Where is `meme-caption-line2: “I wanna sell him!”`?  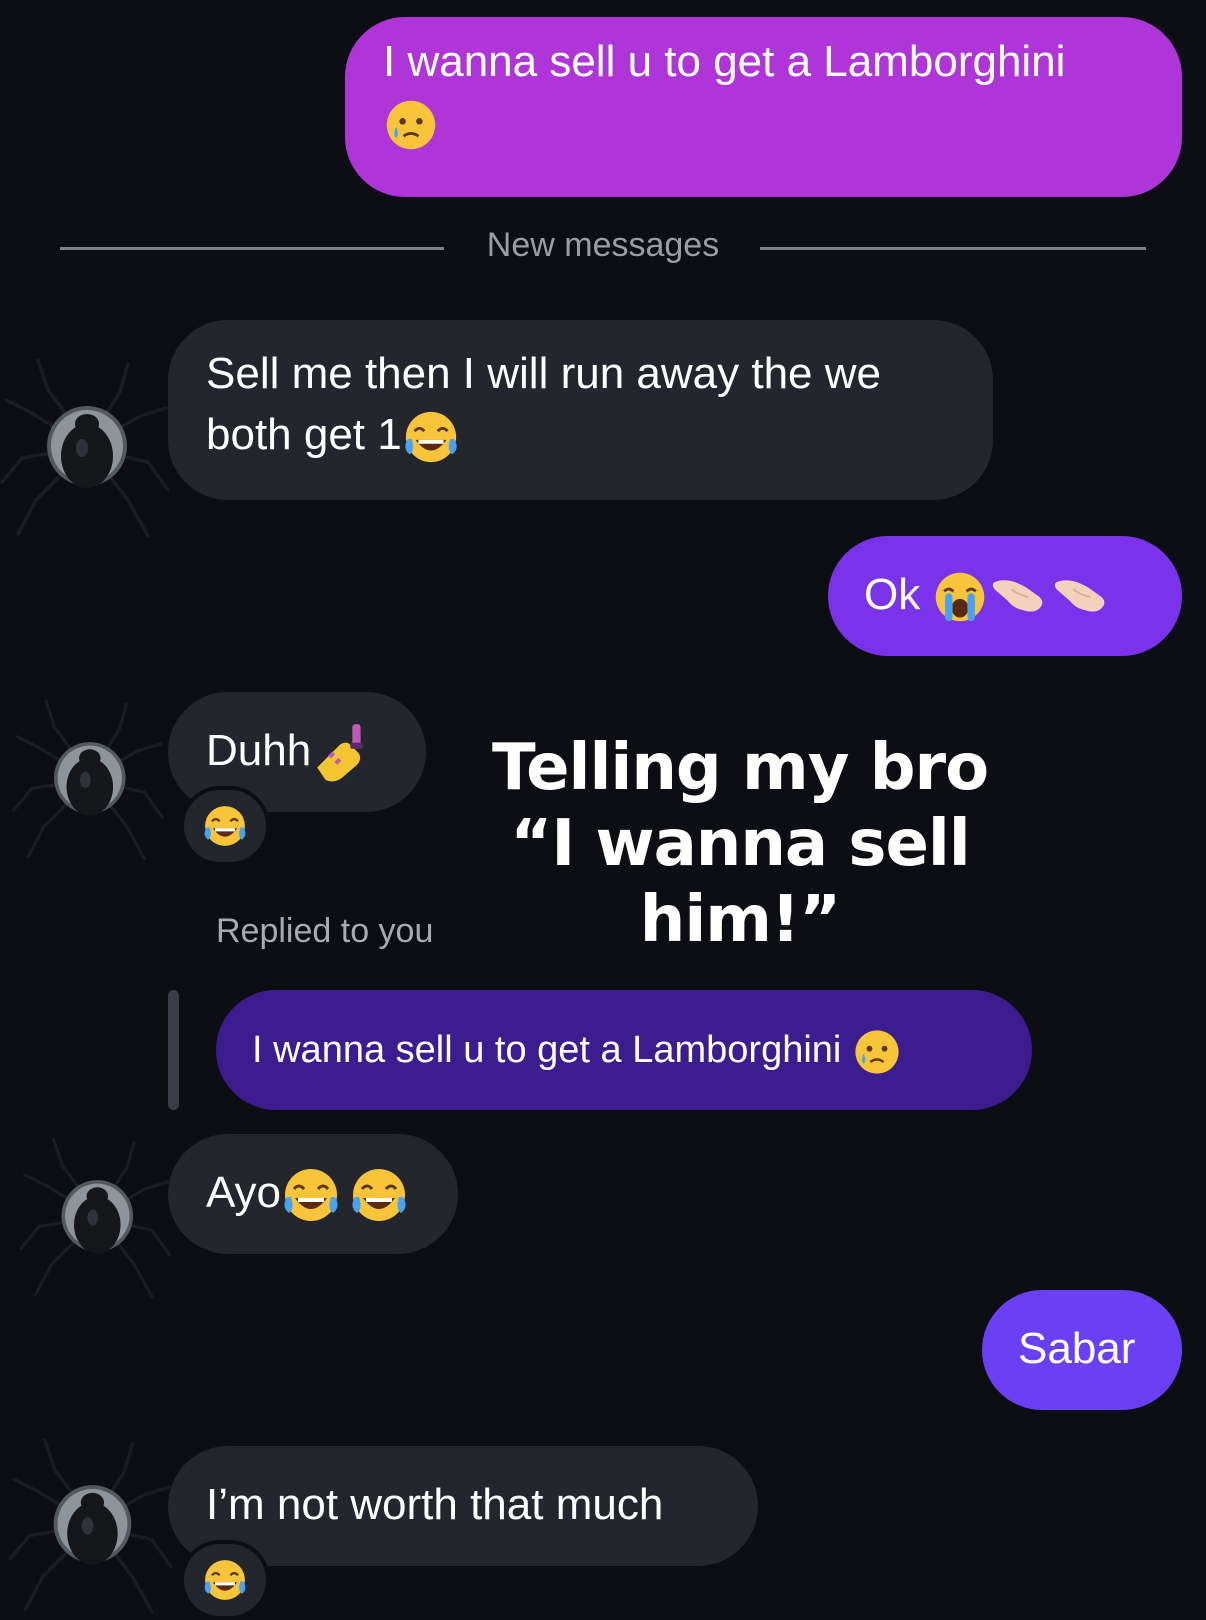
meme-caption-line2: “I wanna sell him!” is located at coordinates (740, 882).